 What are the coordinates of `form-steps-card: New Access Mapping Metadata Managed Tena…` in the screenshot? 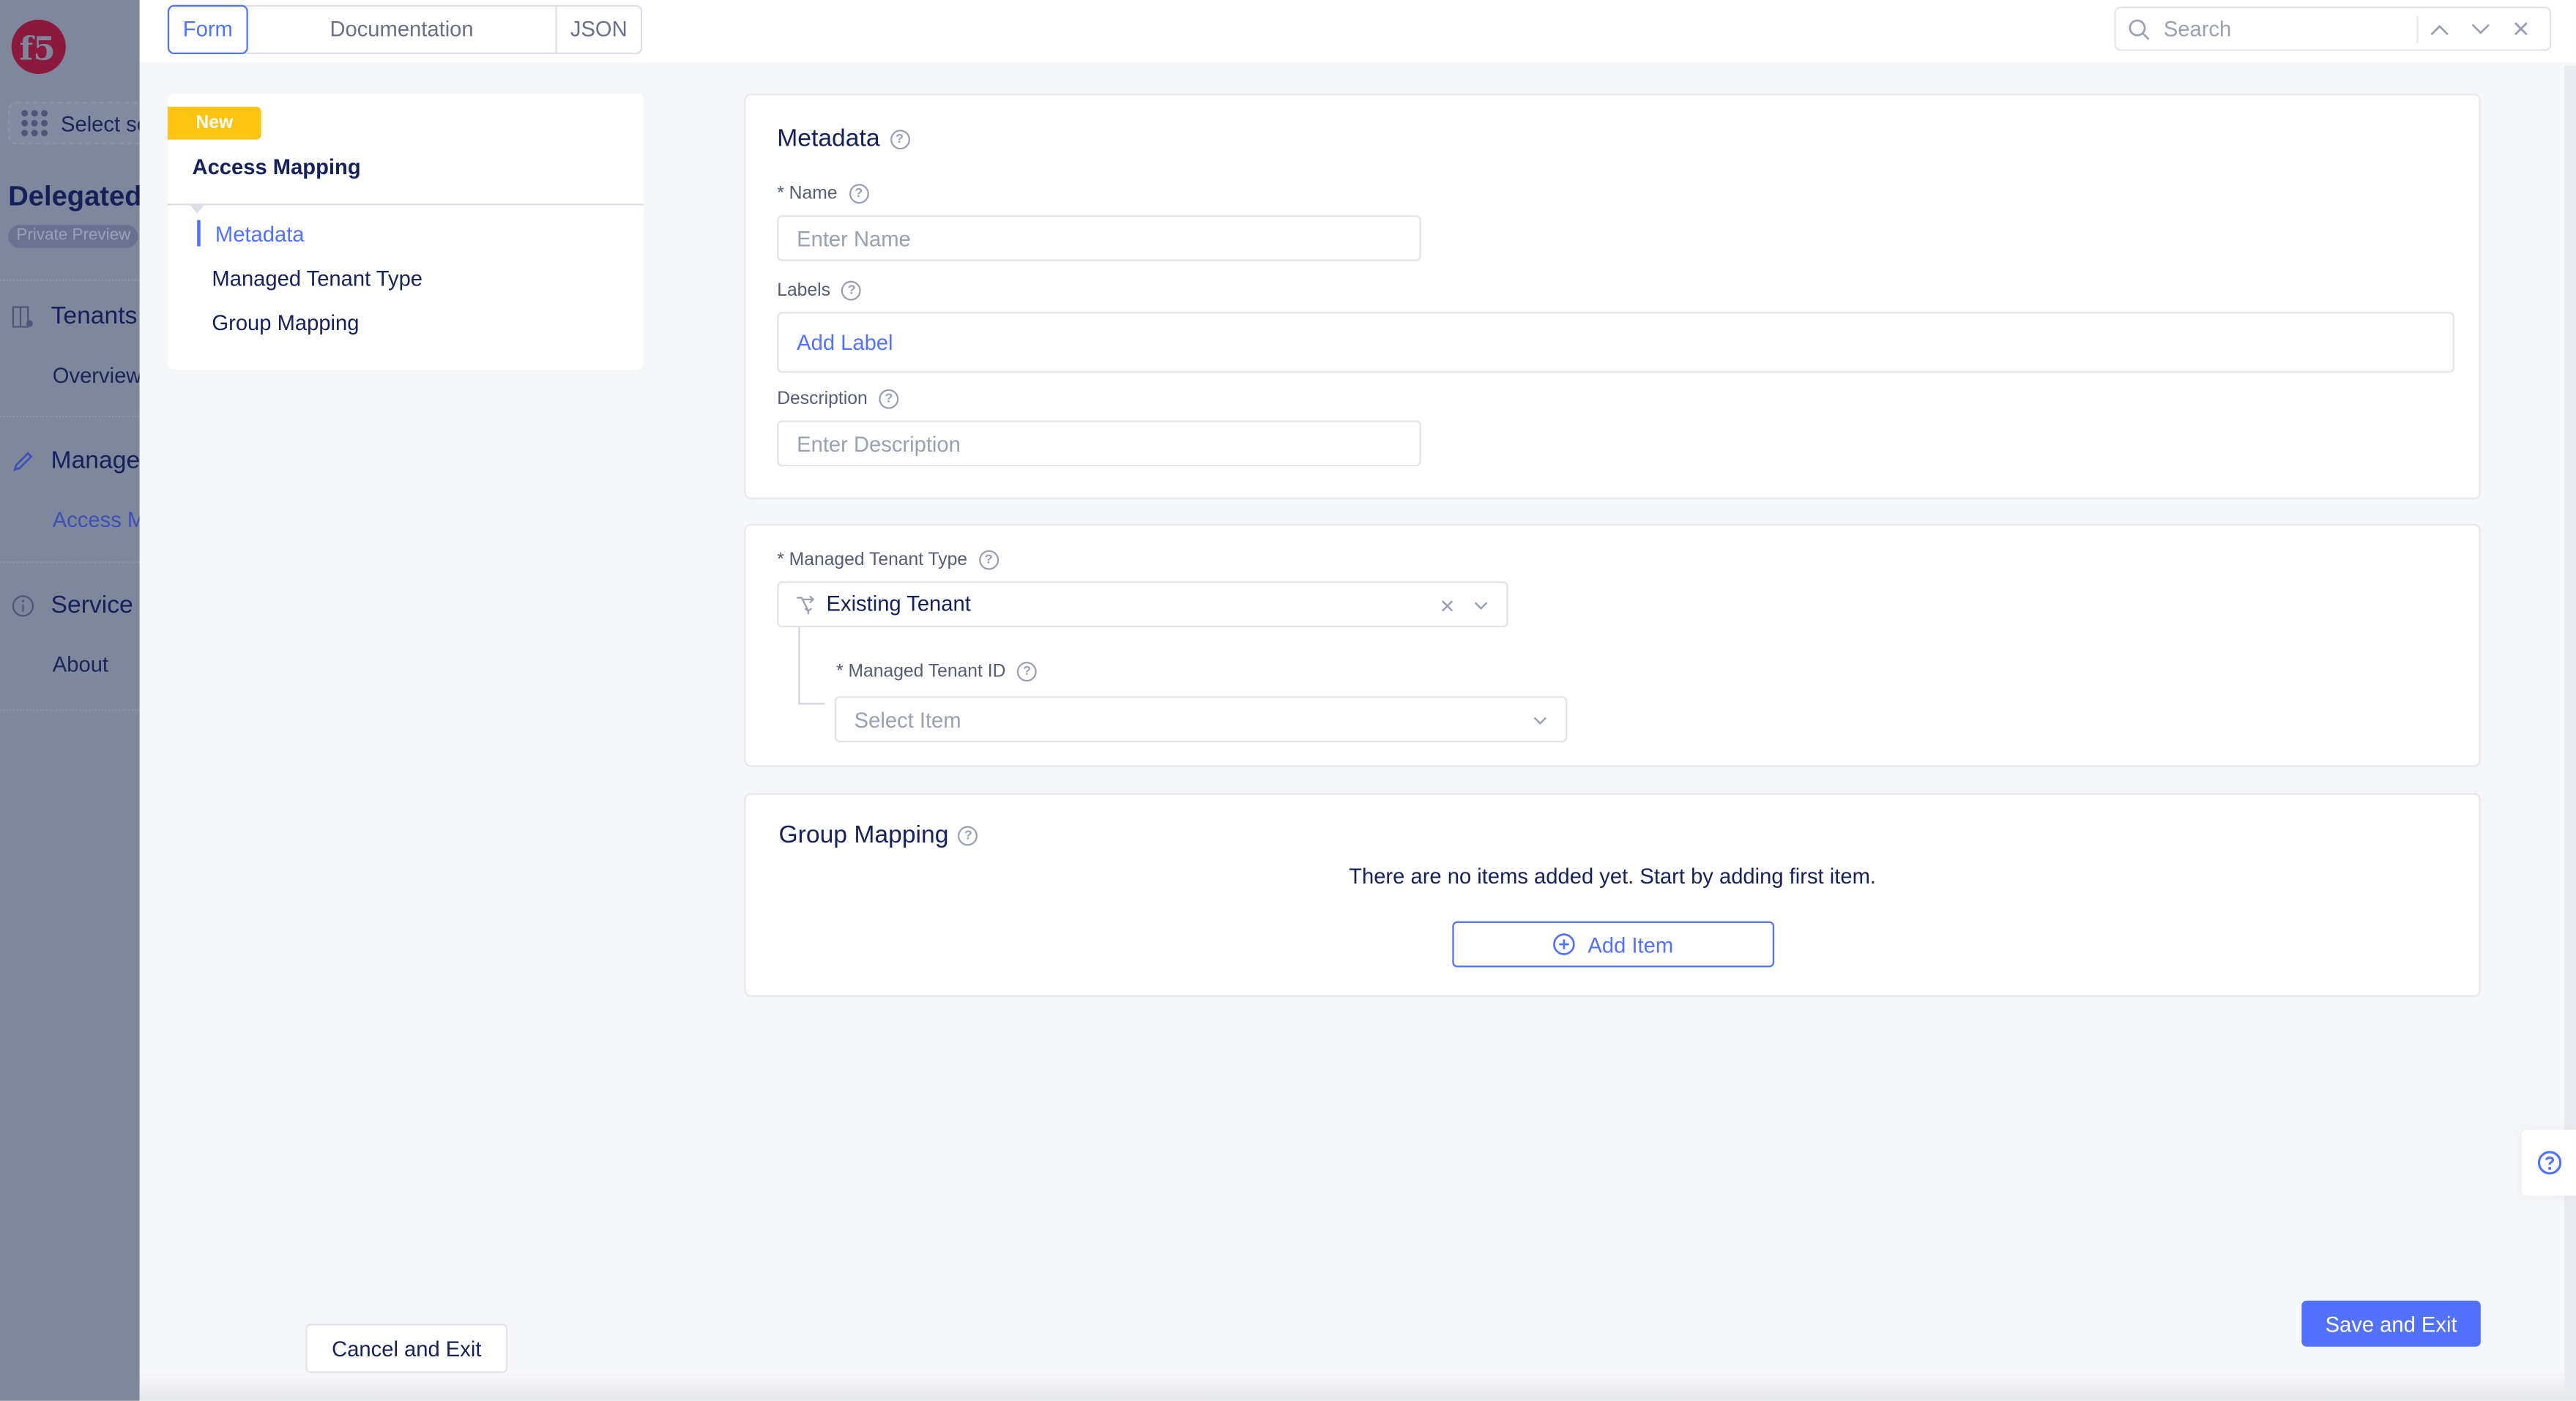 It's located at (405, 231).